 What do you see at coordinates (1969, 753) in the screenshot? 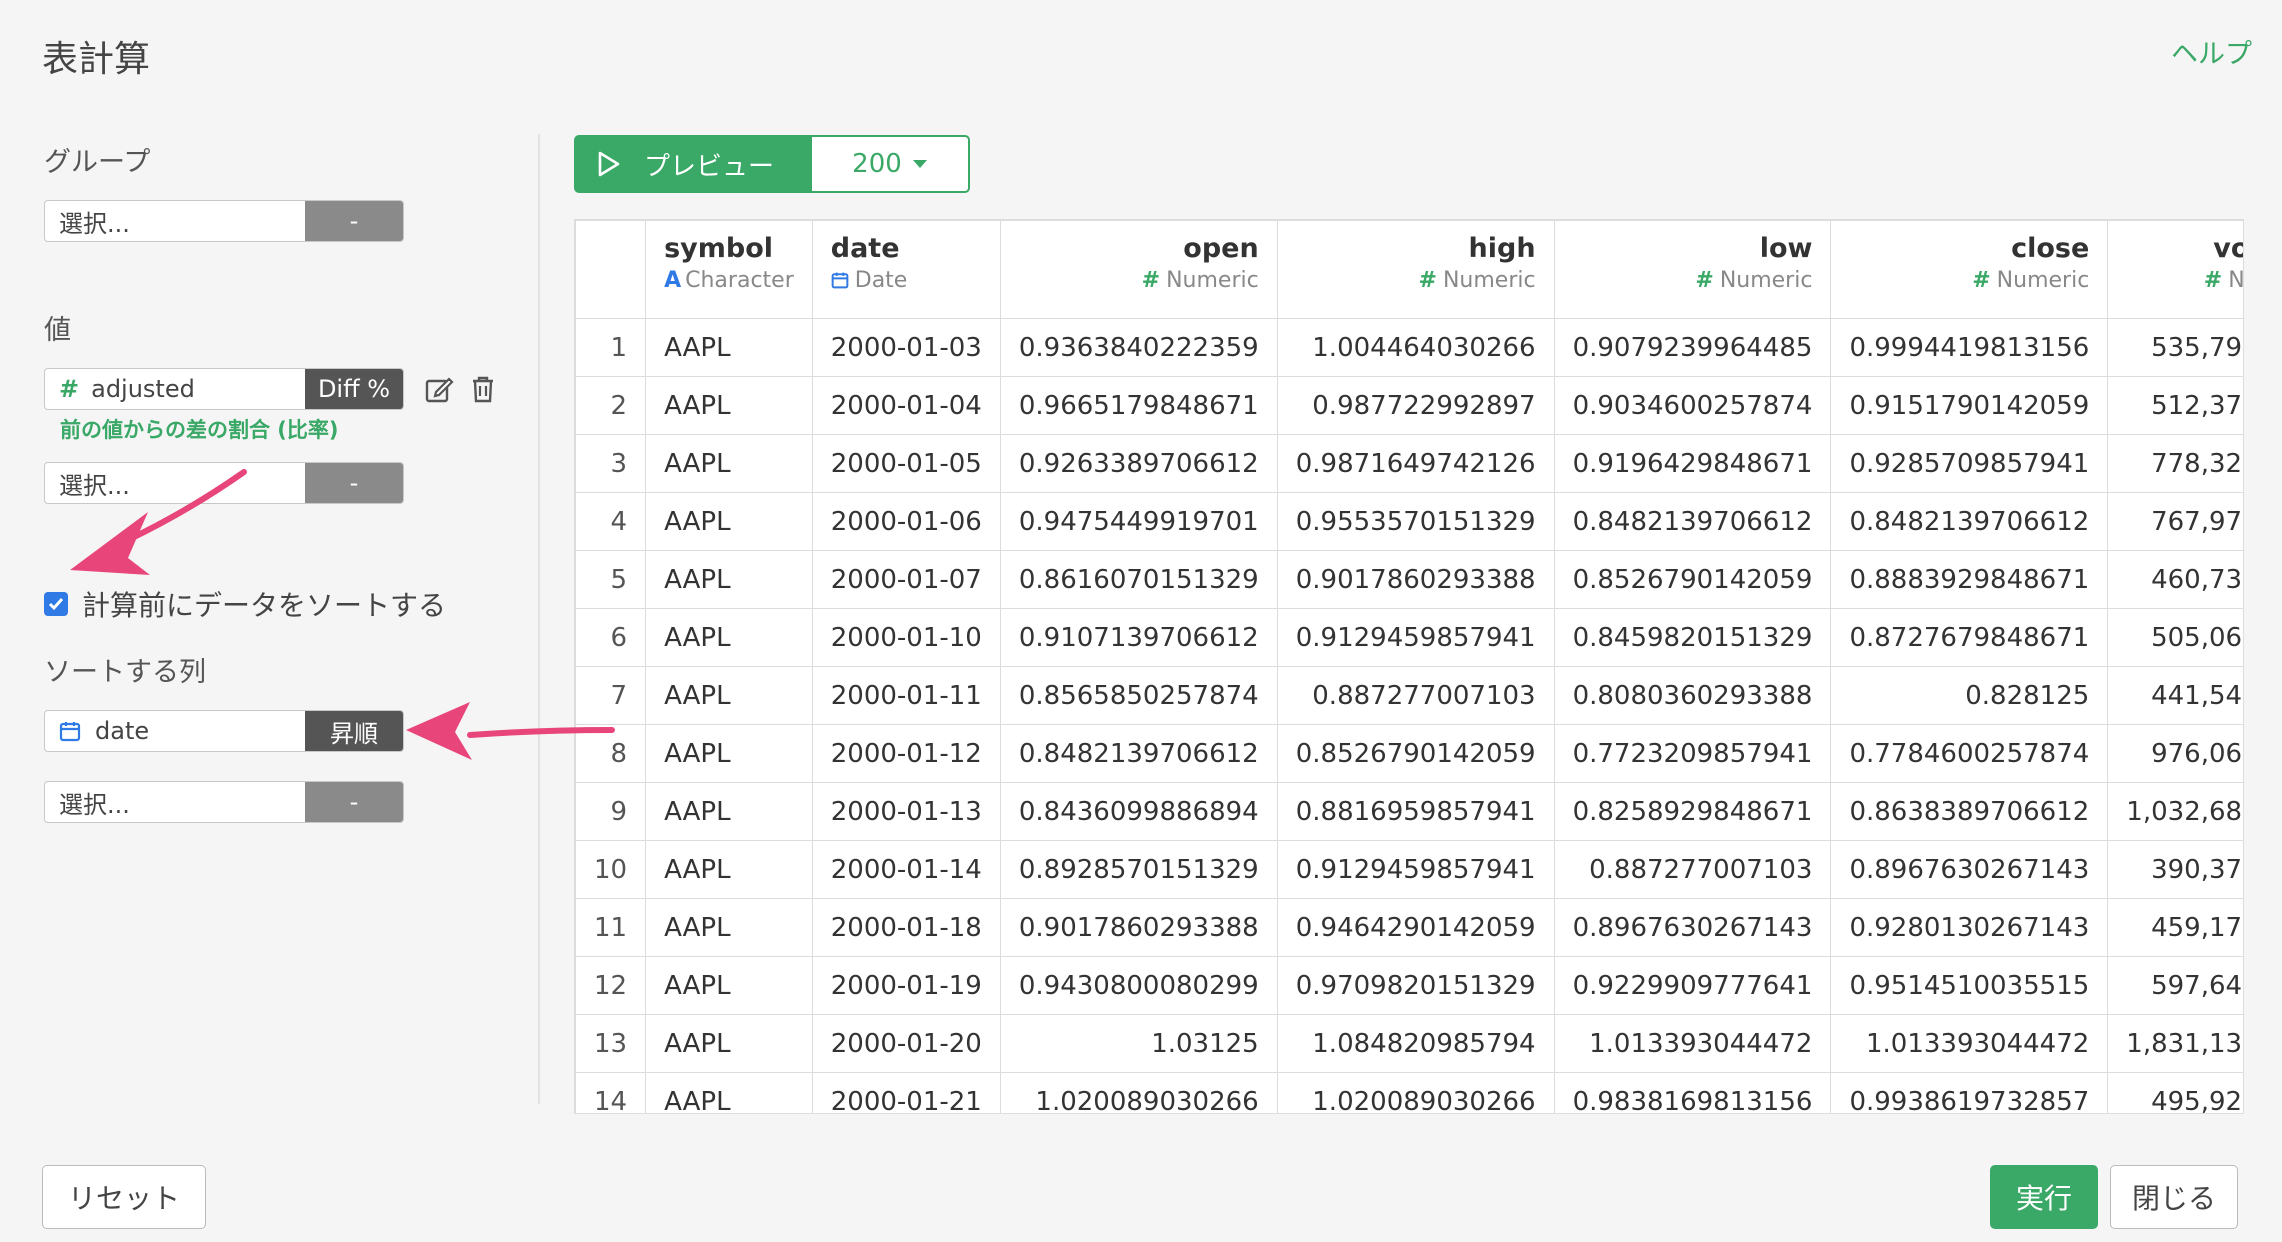
I see `table-cell: 0.7784600257874` at bounding box center [1969, 753].